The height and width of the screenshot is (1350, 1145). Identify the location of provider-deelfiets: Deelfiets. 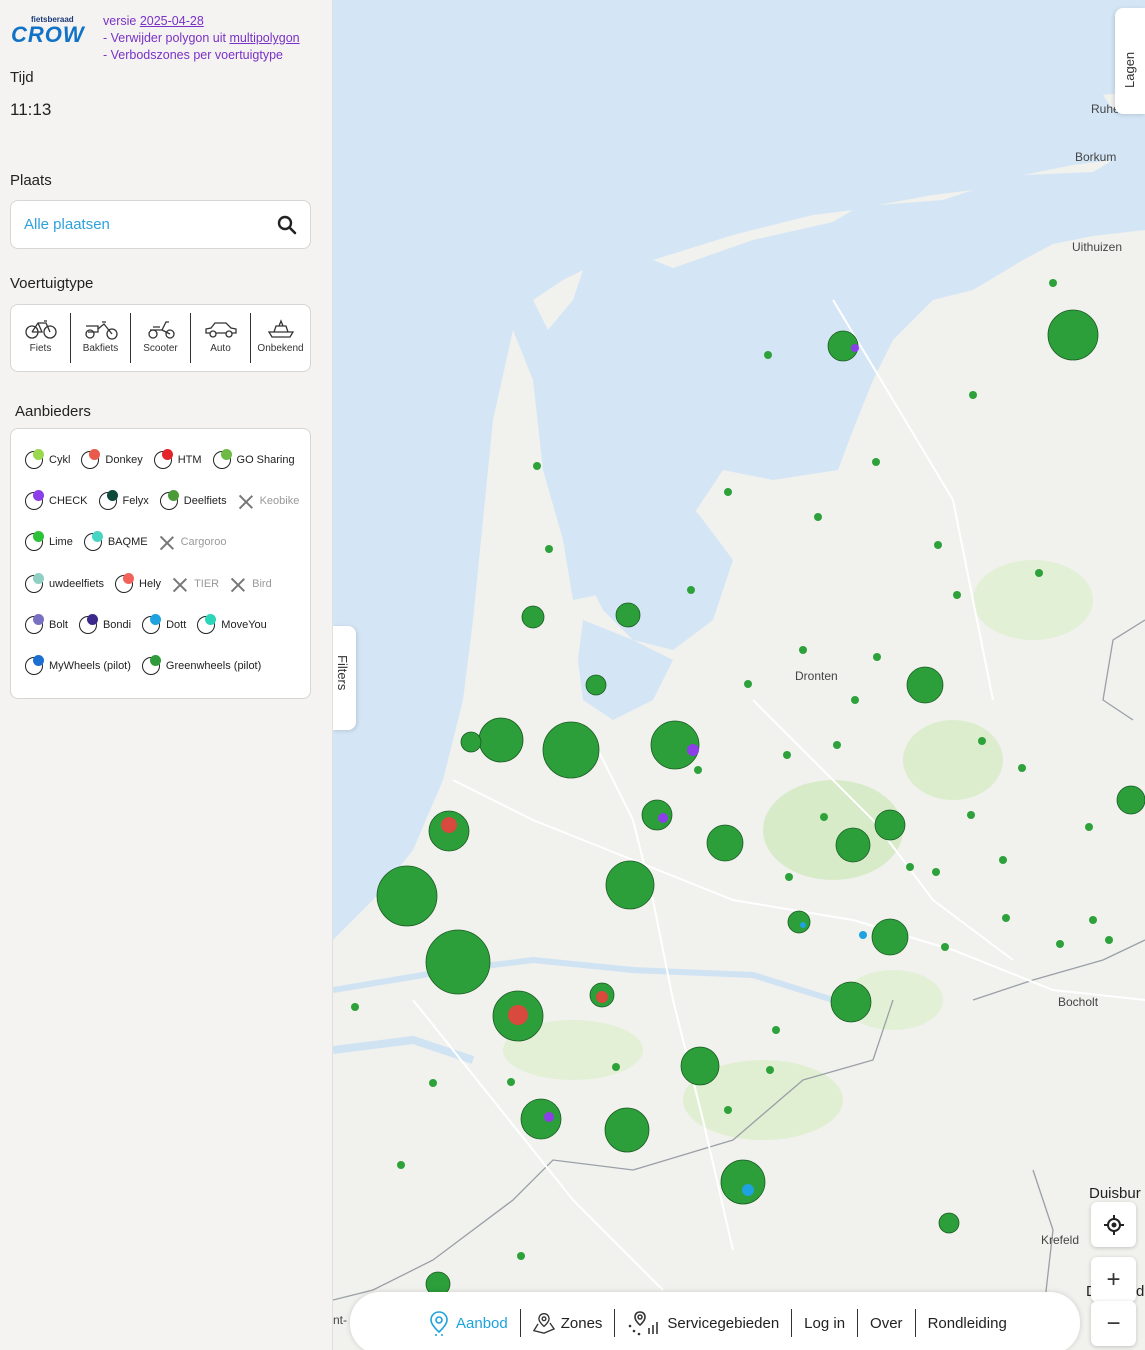
(193, 500).